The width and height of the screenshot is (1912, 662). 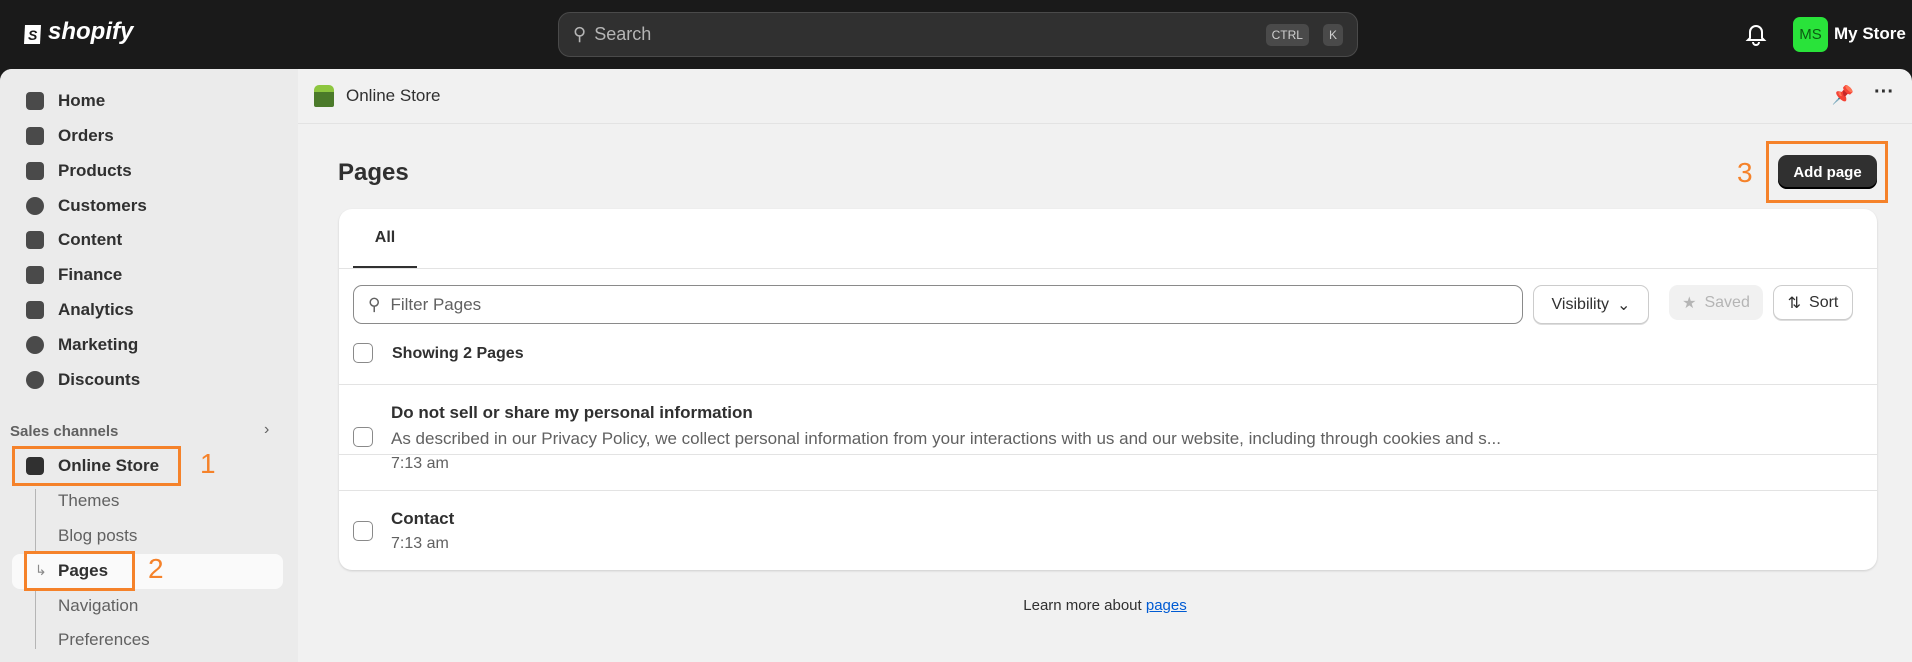 I want to click on app-title: Online Store, so click(x=393, y=95).